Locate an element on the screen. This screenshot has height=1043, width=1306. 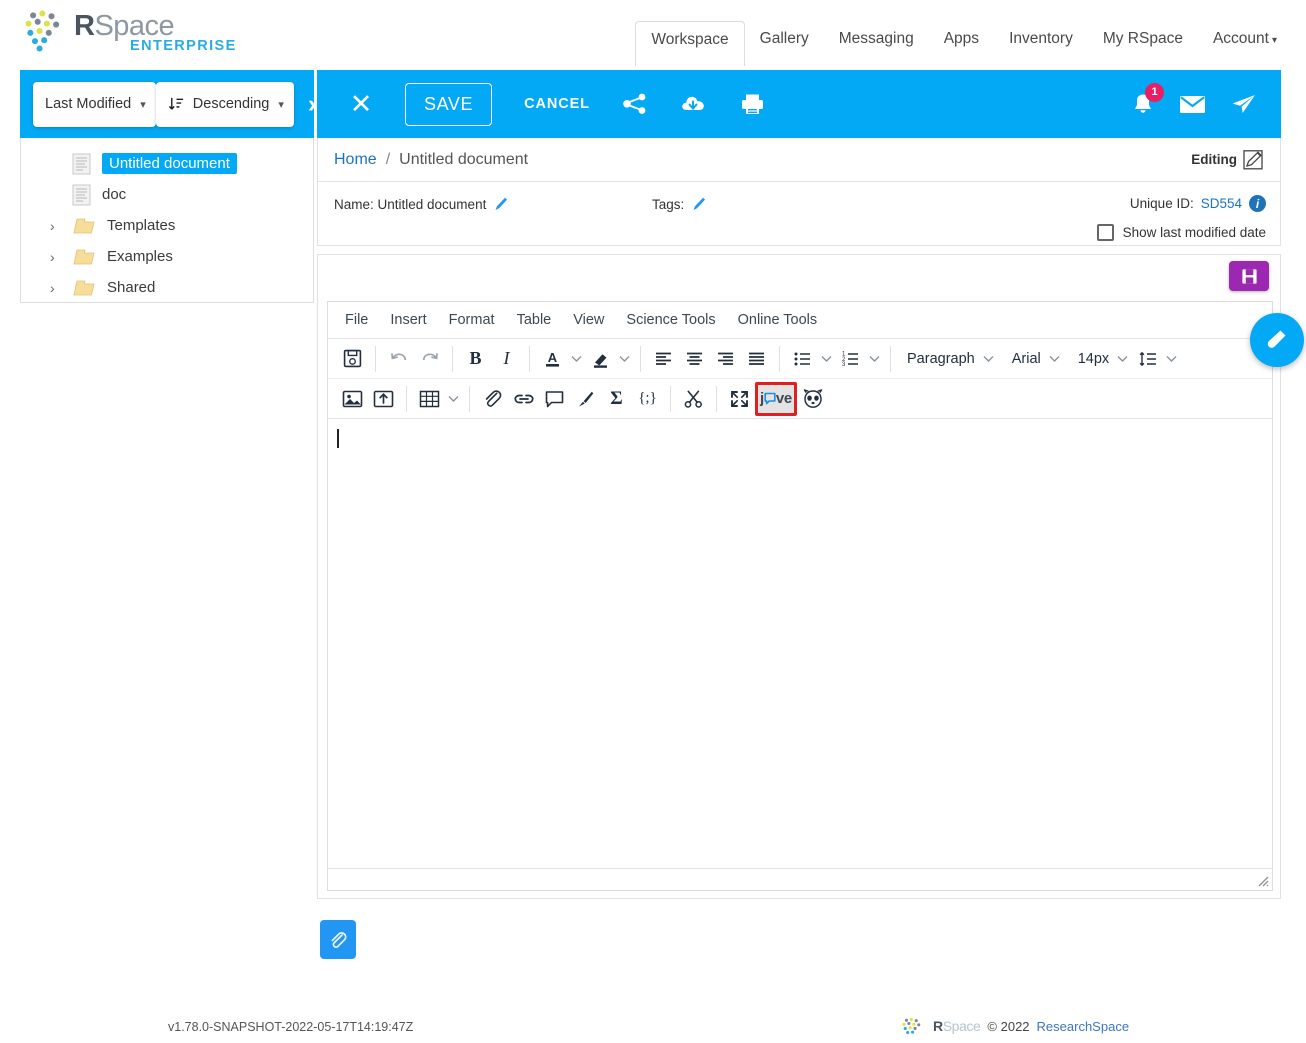
footer-company-link: ResearchSpace is located at coordinates (1083, 1026).